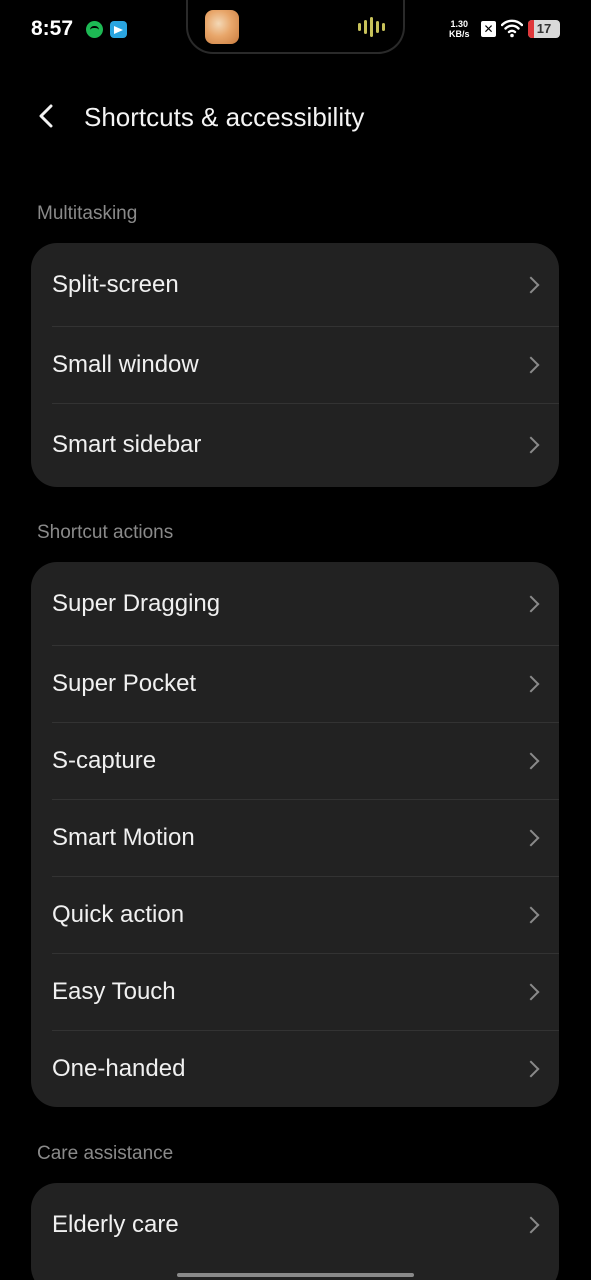 The image size is (591, 1280). I want to click on section-label-shortcut-actions: Shortcut actions, so click(105, 532).